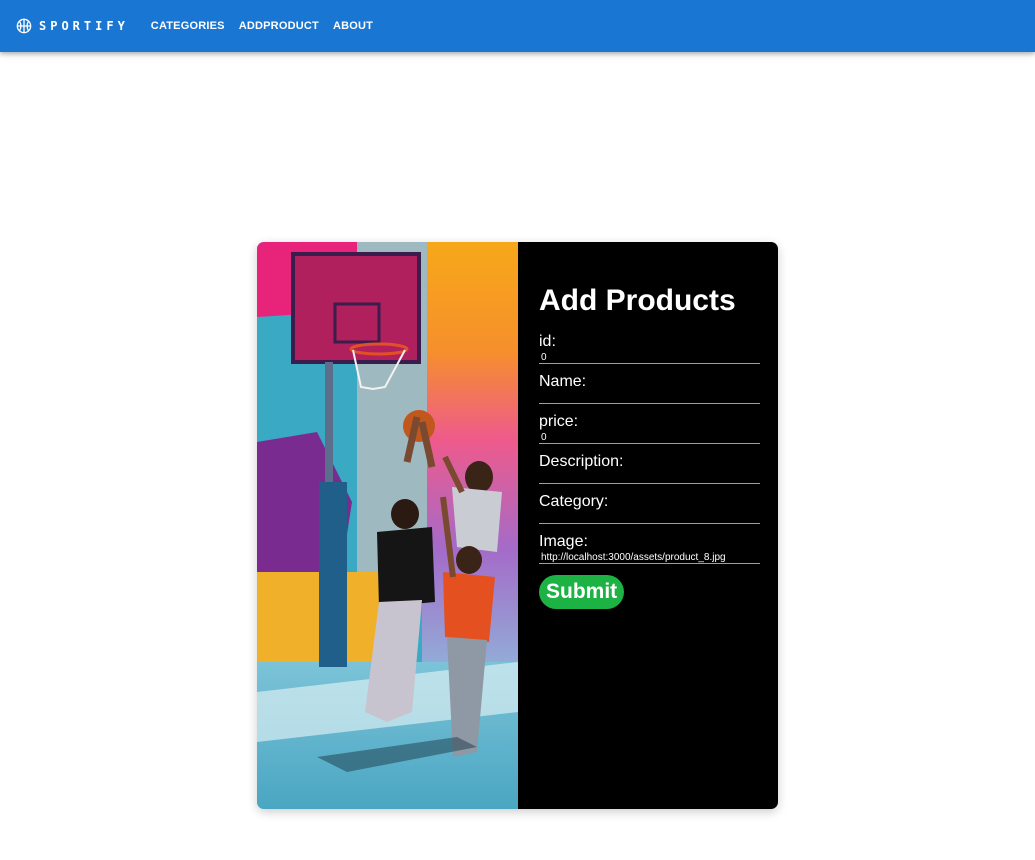  What do you see at coordinates (649, 548) in the screenshot?
I see `image-field-group: Image:` at bounding box center [649, 548].